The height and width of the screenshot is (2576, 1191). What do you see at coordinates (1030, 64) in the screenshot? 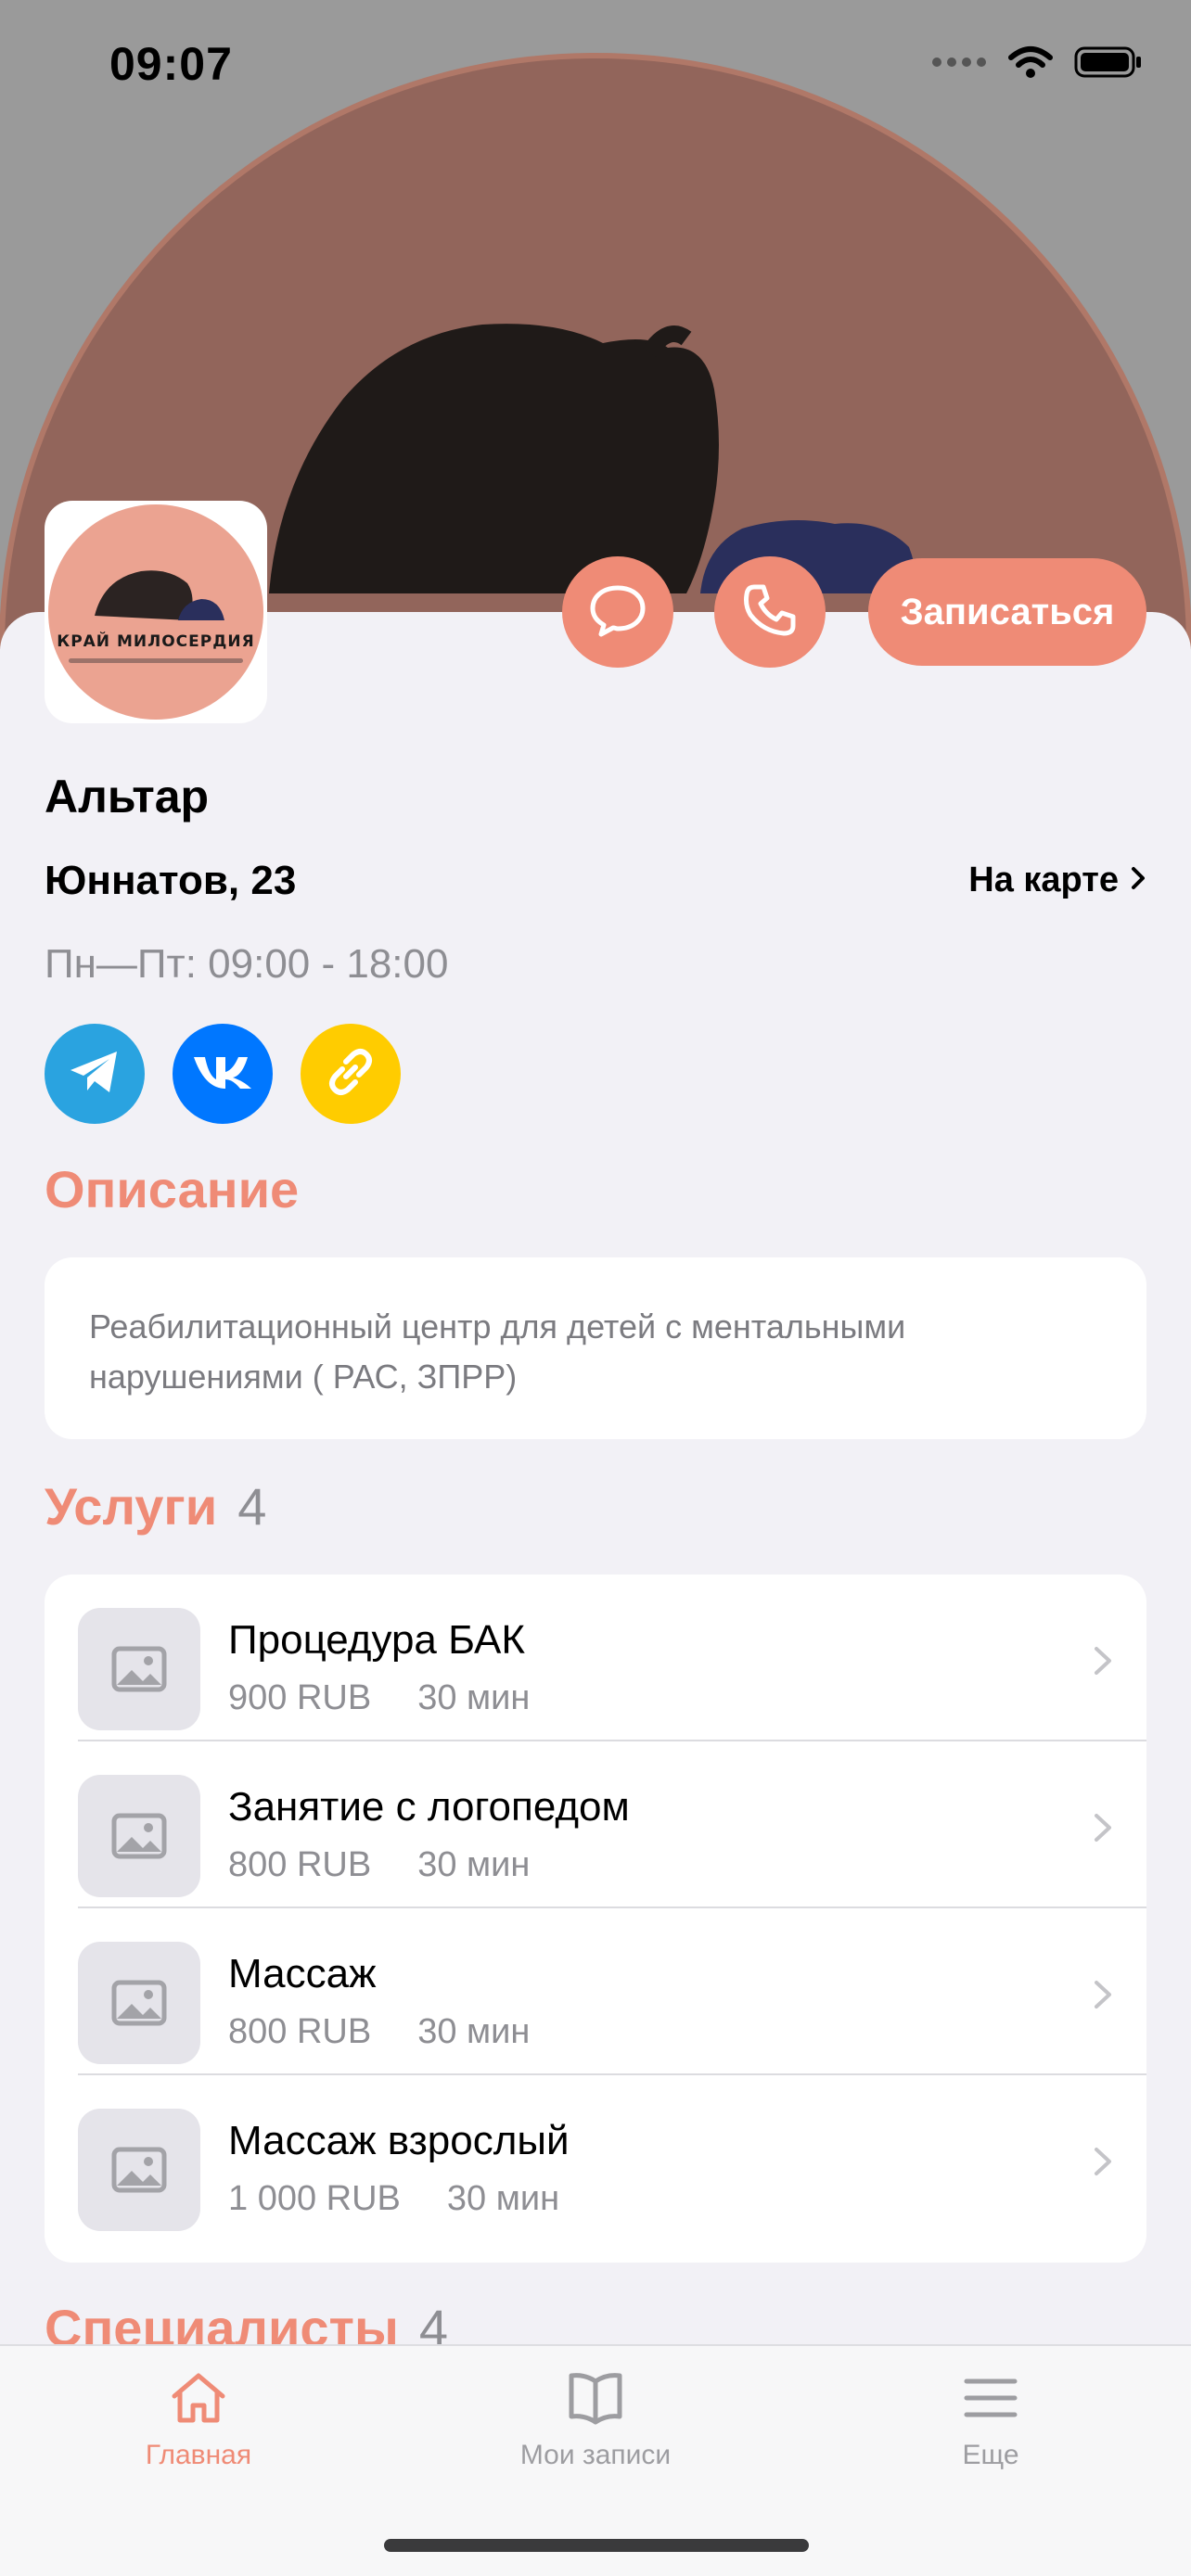
I see `wifi-icon` at bounding box center [1030, 64].